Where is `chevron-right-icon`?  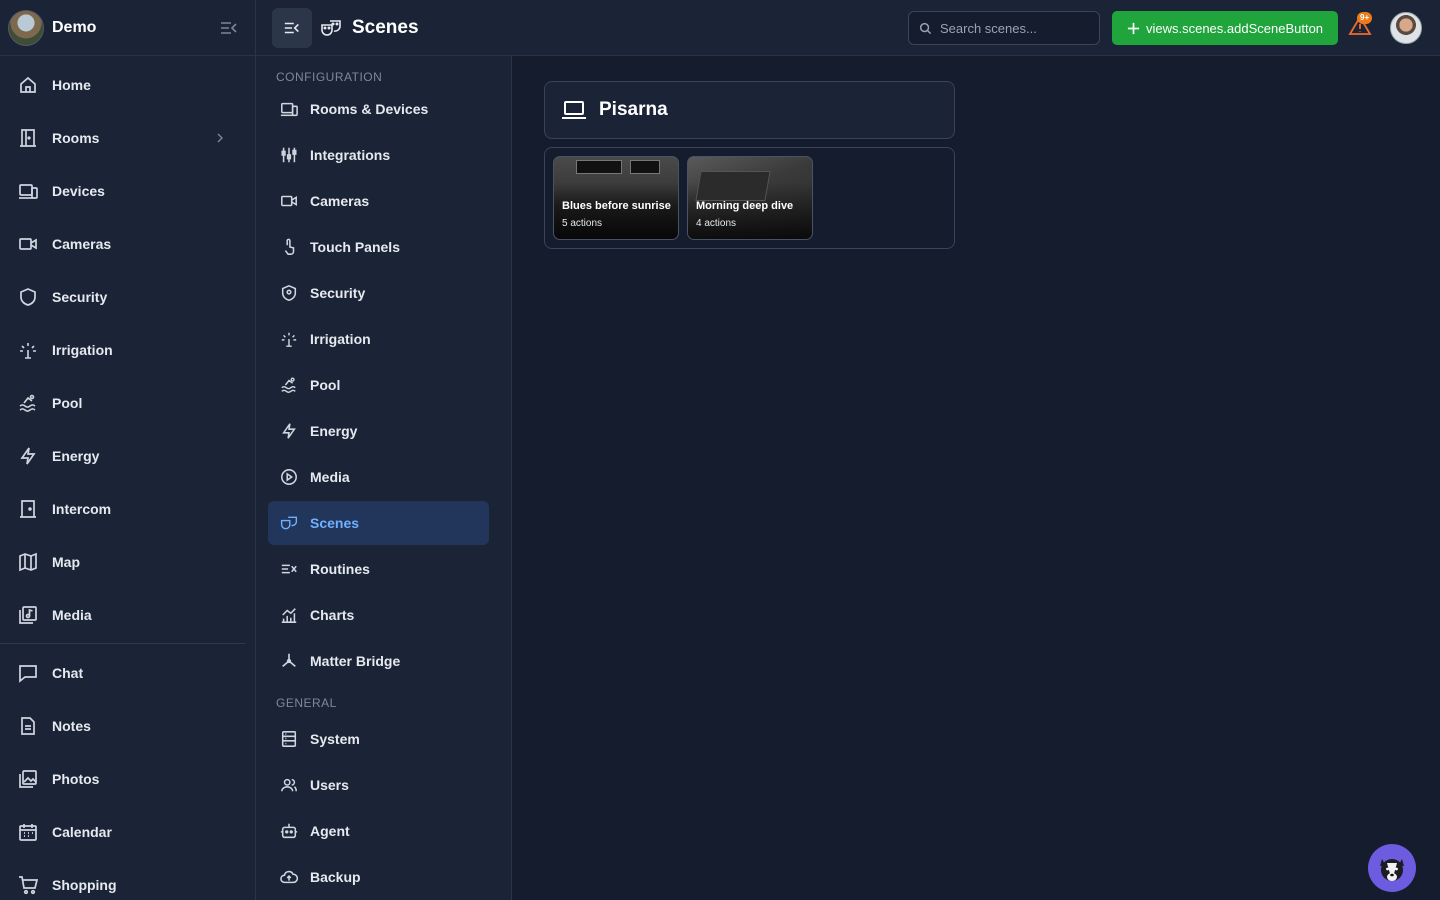 chevron-right-icon is located at coordinates (220, 137).